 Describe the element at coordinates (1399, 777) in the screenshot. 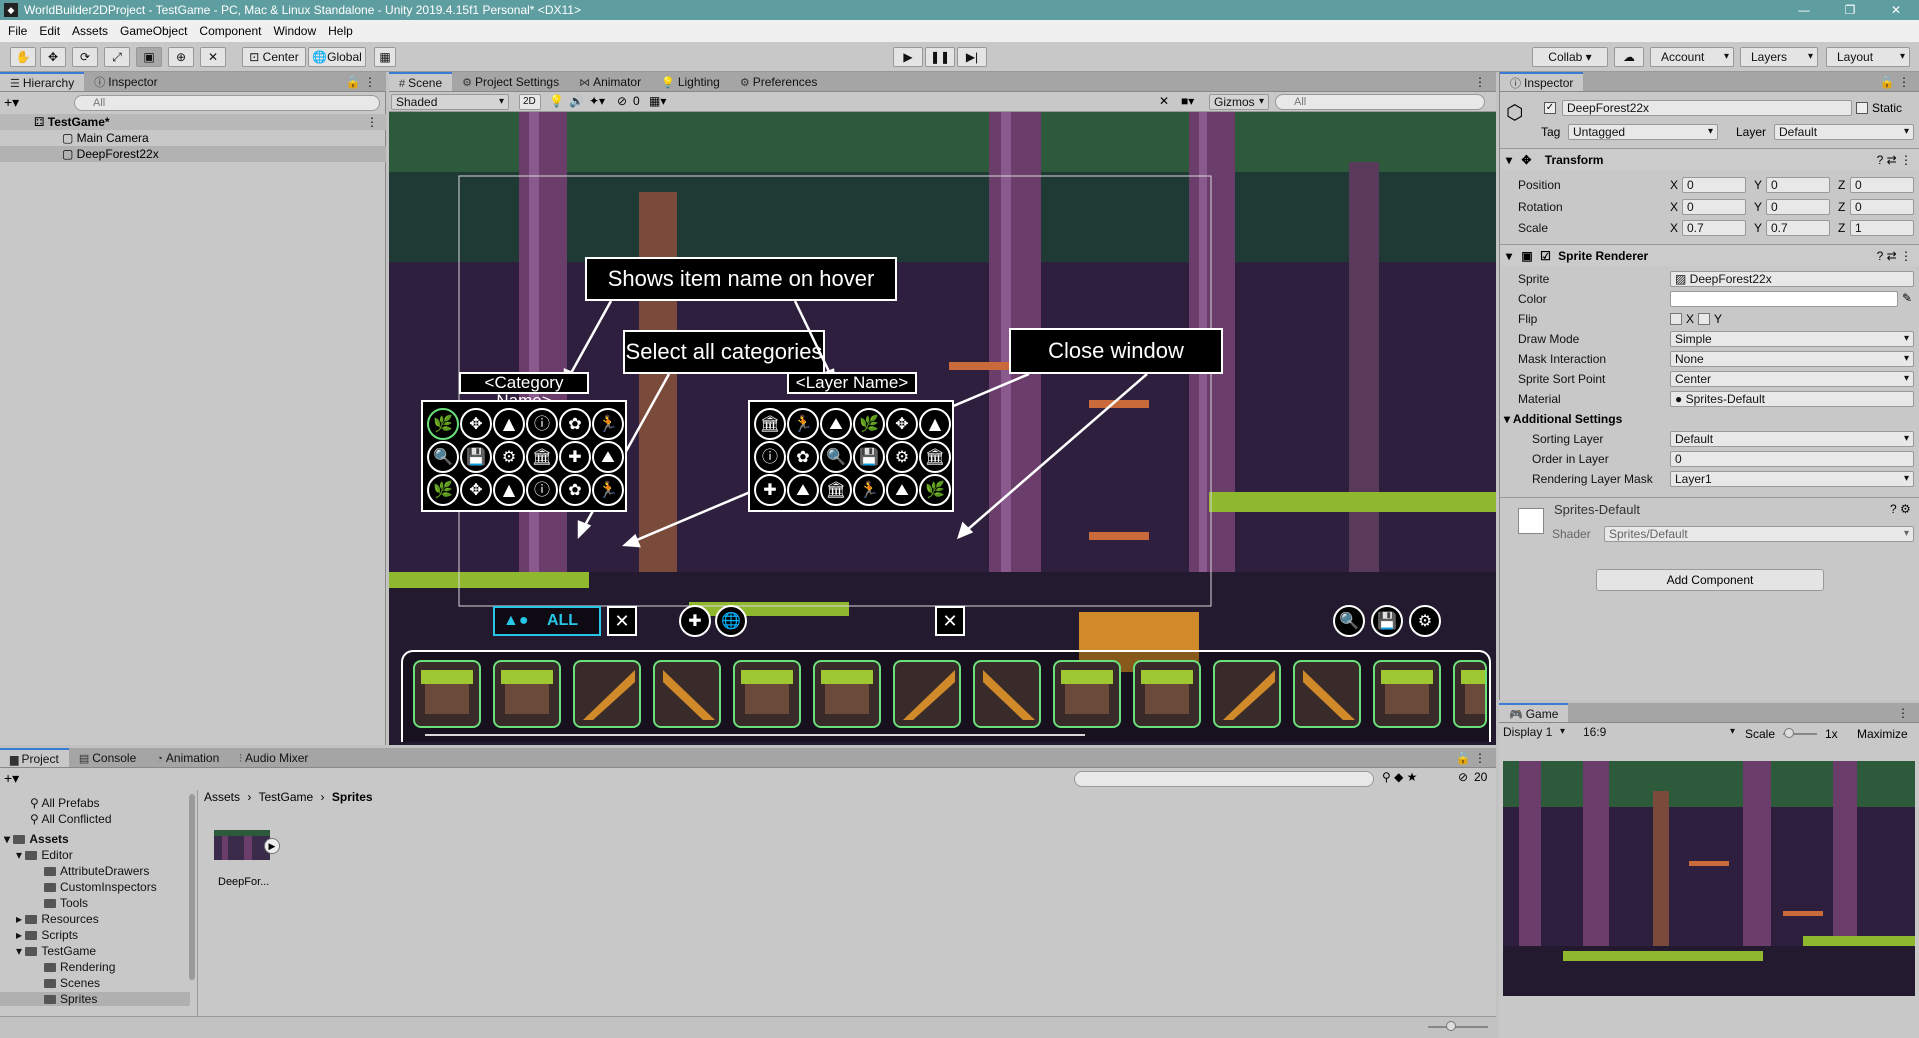

I see `filter-icons: ⚲ ◆ ★` at that location.